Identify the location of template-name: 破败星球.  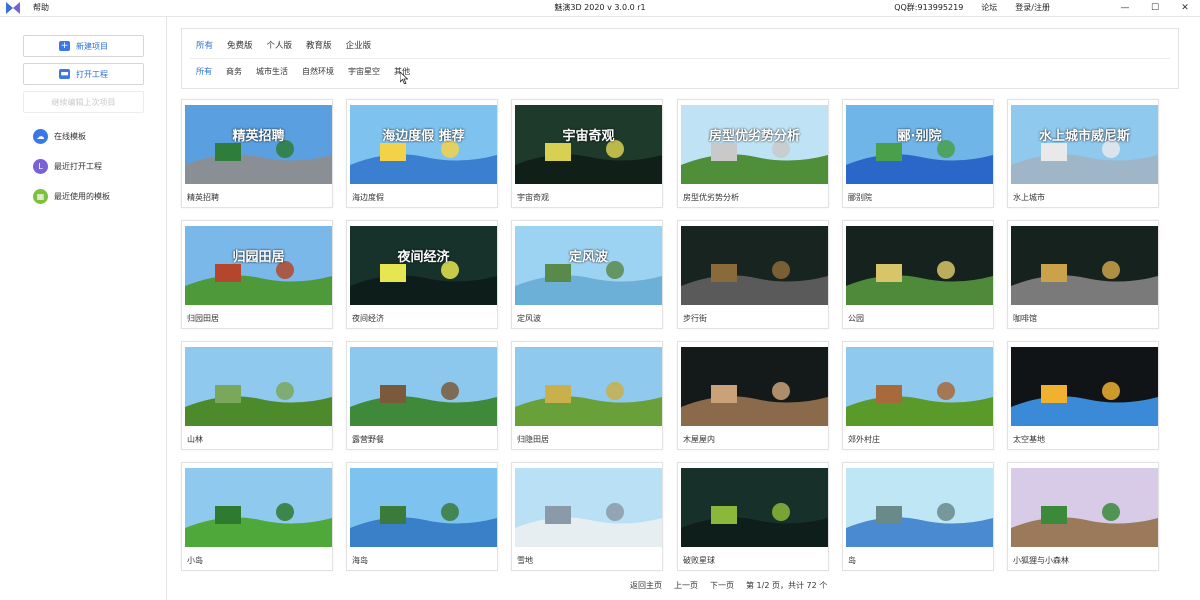
(699, 560).